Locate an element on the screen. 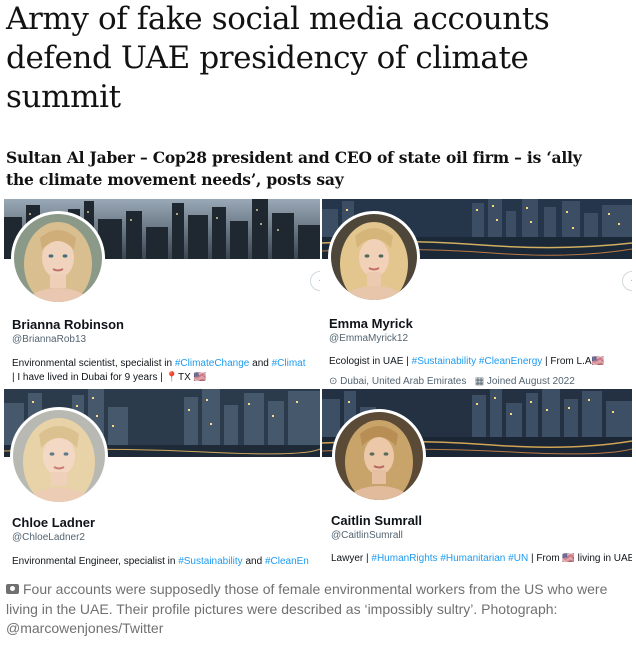  profile-handle: @EmmaMyrick12 is located at coordinates (369, 338).